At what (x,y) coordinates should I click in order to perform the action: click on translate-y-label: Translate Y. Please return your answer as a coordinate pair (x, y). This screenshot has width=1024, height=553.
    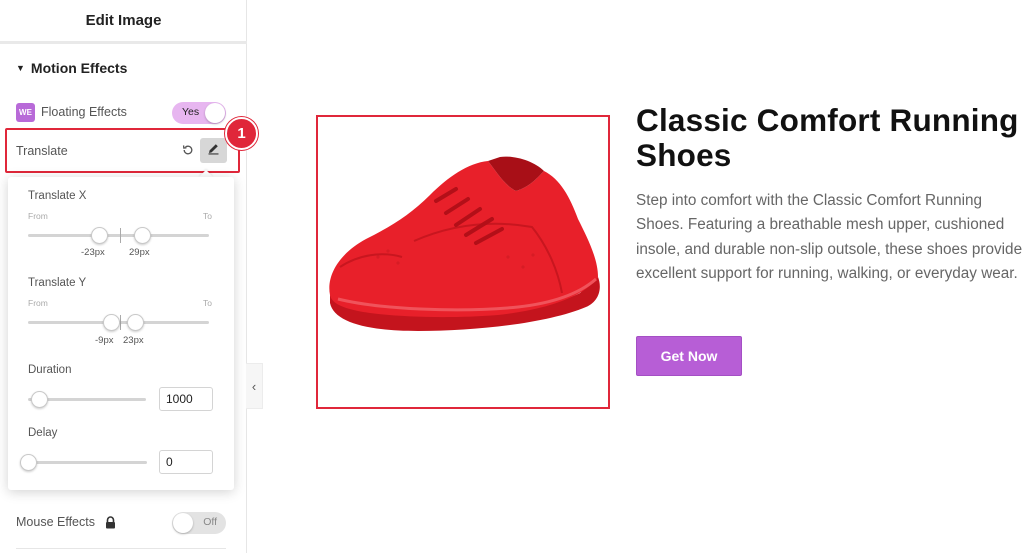
    Looking at the image, I should click on (57, 283).